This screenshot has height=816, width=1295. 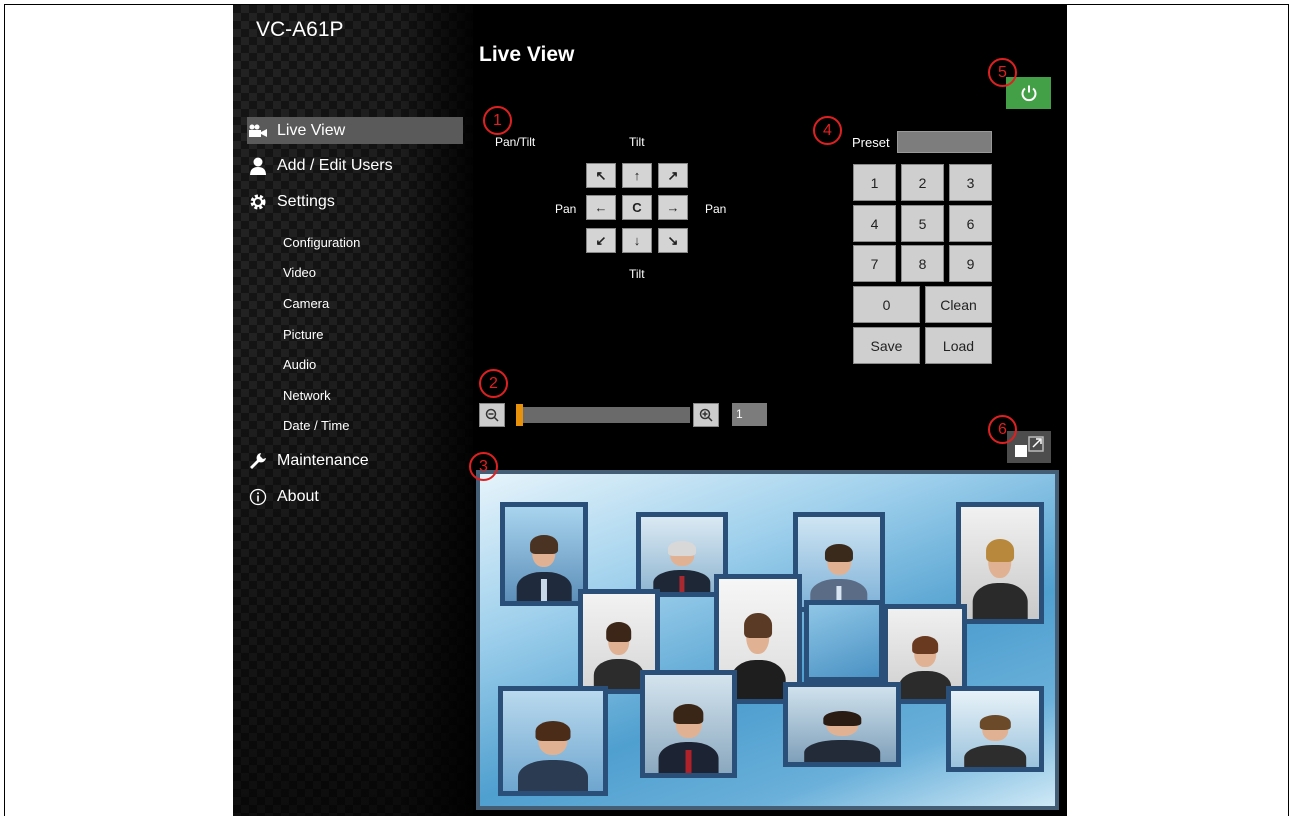 What do you see at coordinates (258, 461) in the screenshot?
I see `wrench-icon` at bounding box center [258, 461].